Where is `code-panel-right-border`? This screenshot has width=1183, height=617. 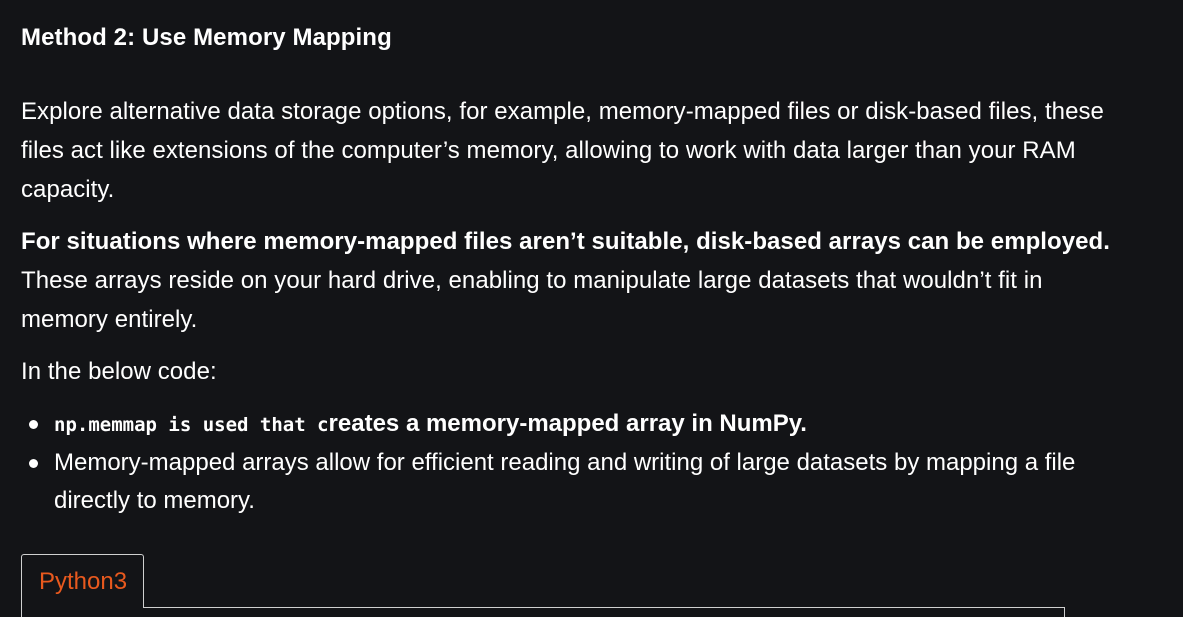 code-panel-right-border is located at coordinates (1064, 612).